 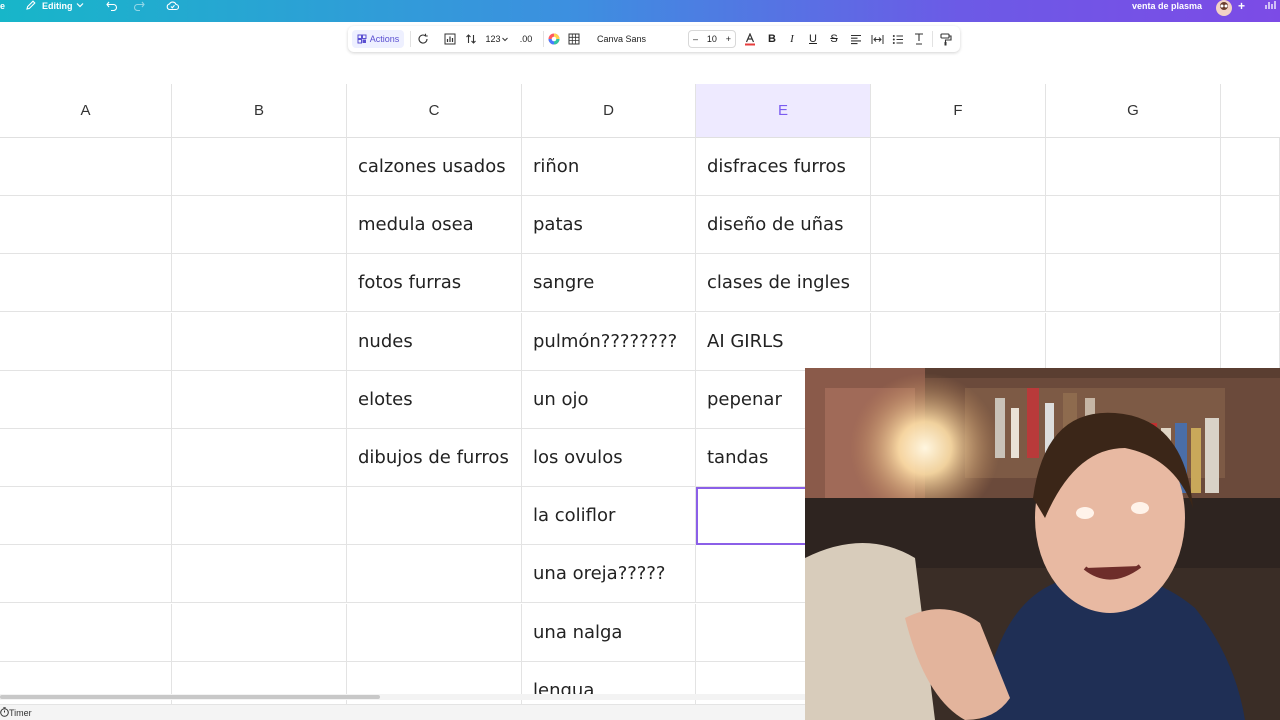 What do you see at coordinates (946, 39) in the screenshot?
I see `paint-format-icon` at bounding box center [946, 39].